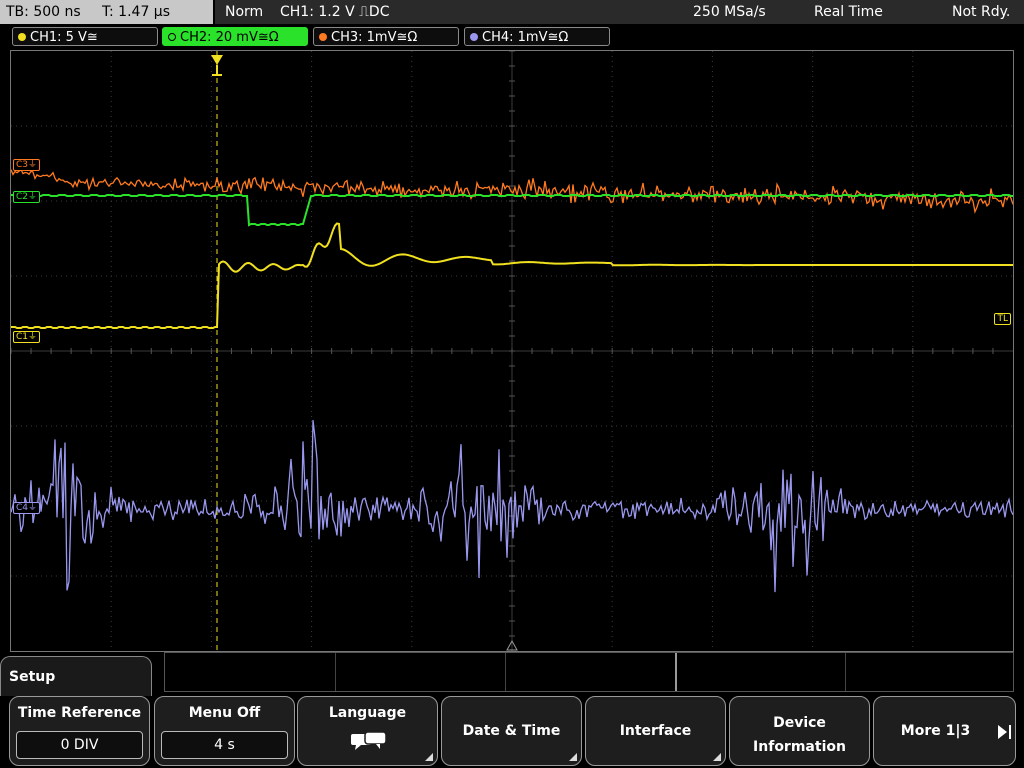 The height and width of the screenshot is (768, 1024). I want to click on channel-1-dot-icon, so click(22, 37).